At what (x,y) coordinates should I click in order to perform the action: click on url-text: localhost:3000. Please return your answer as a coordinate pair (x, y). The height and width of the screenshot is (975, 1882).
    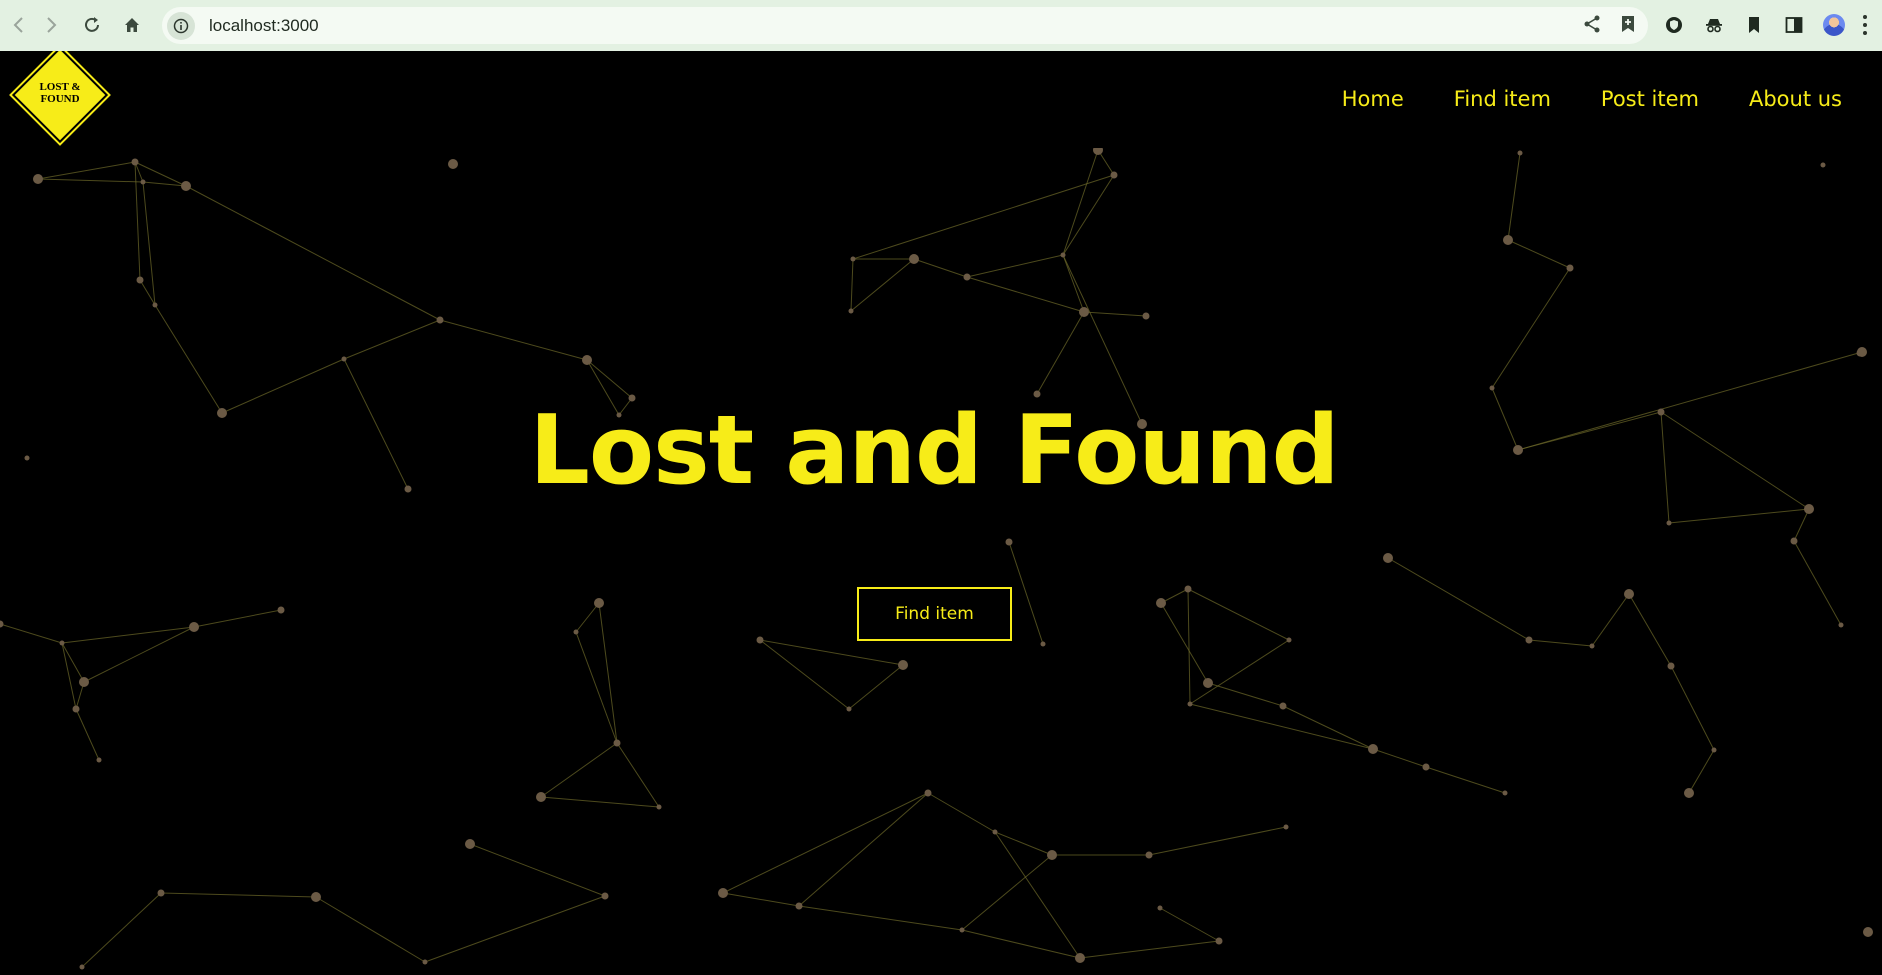
    Looking at the image, I should click on (264, 26).